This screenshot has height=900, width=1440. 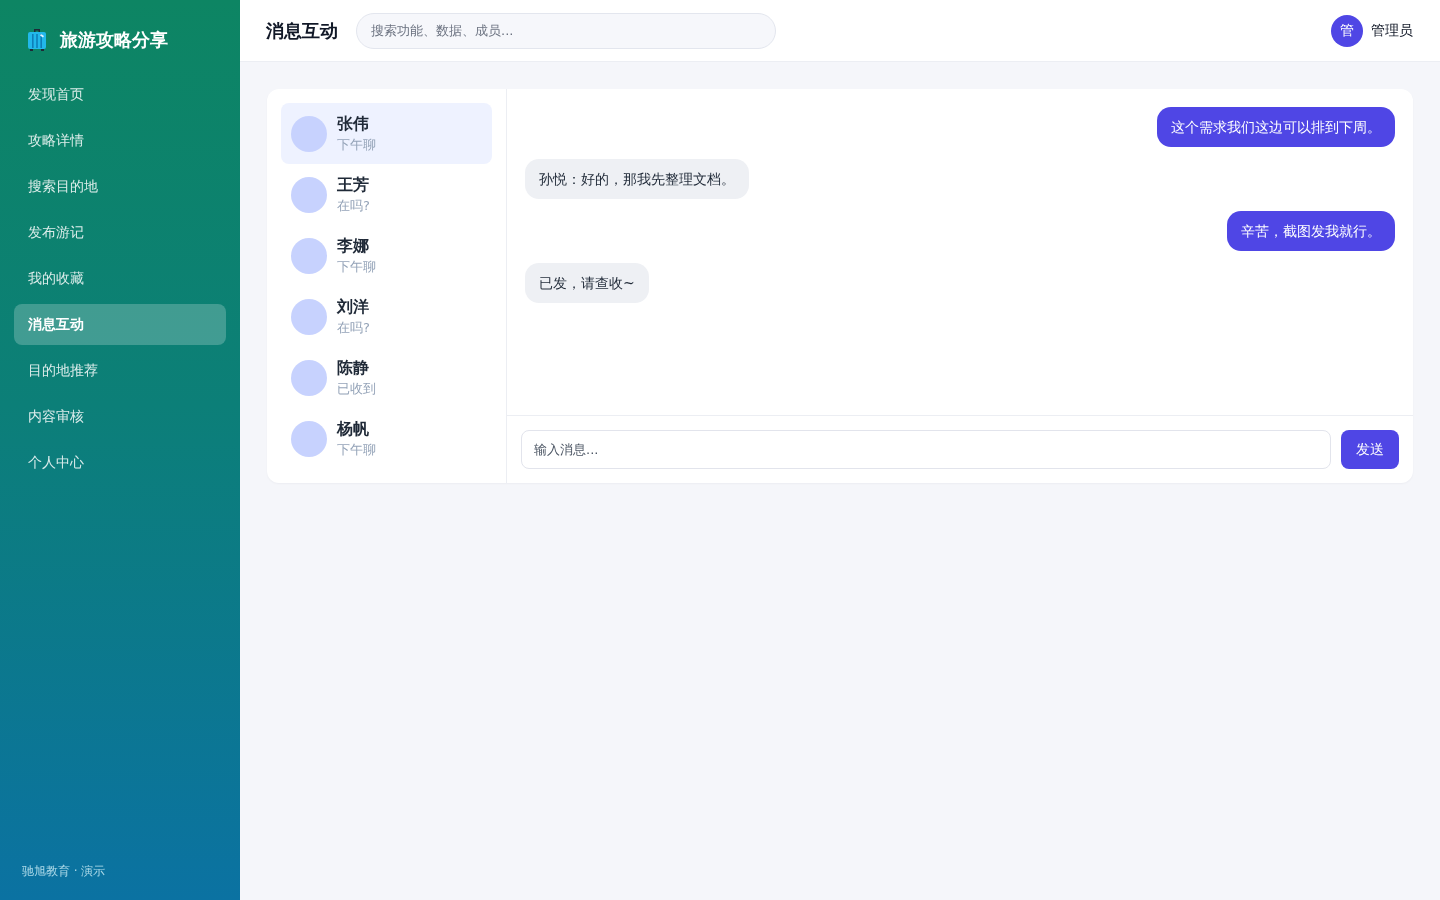 What do you see at coordinates (353, 307) in the screenshot?
I see `contact-name: 刘洋` at bounding box center [353, 307].